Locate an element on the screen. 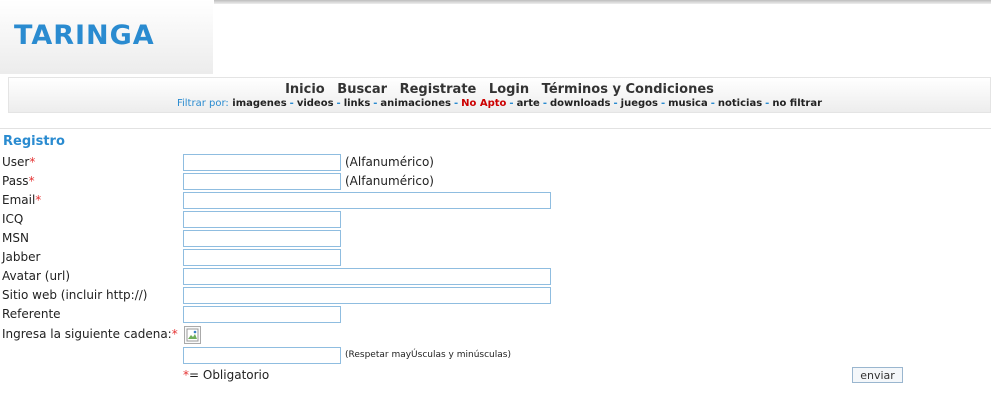 This screenshot has width=991, height=407. user-input is located at coordinates (262, 162).